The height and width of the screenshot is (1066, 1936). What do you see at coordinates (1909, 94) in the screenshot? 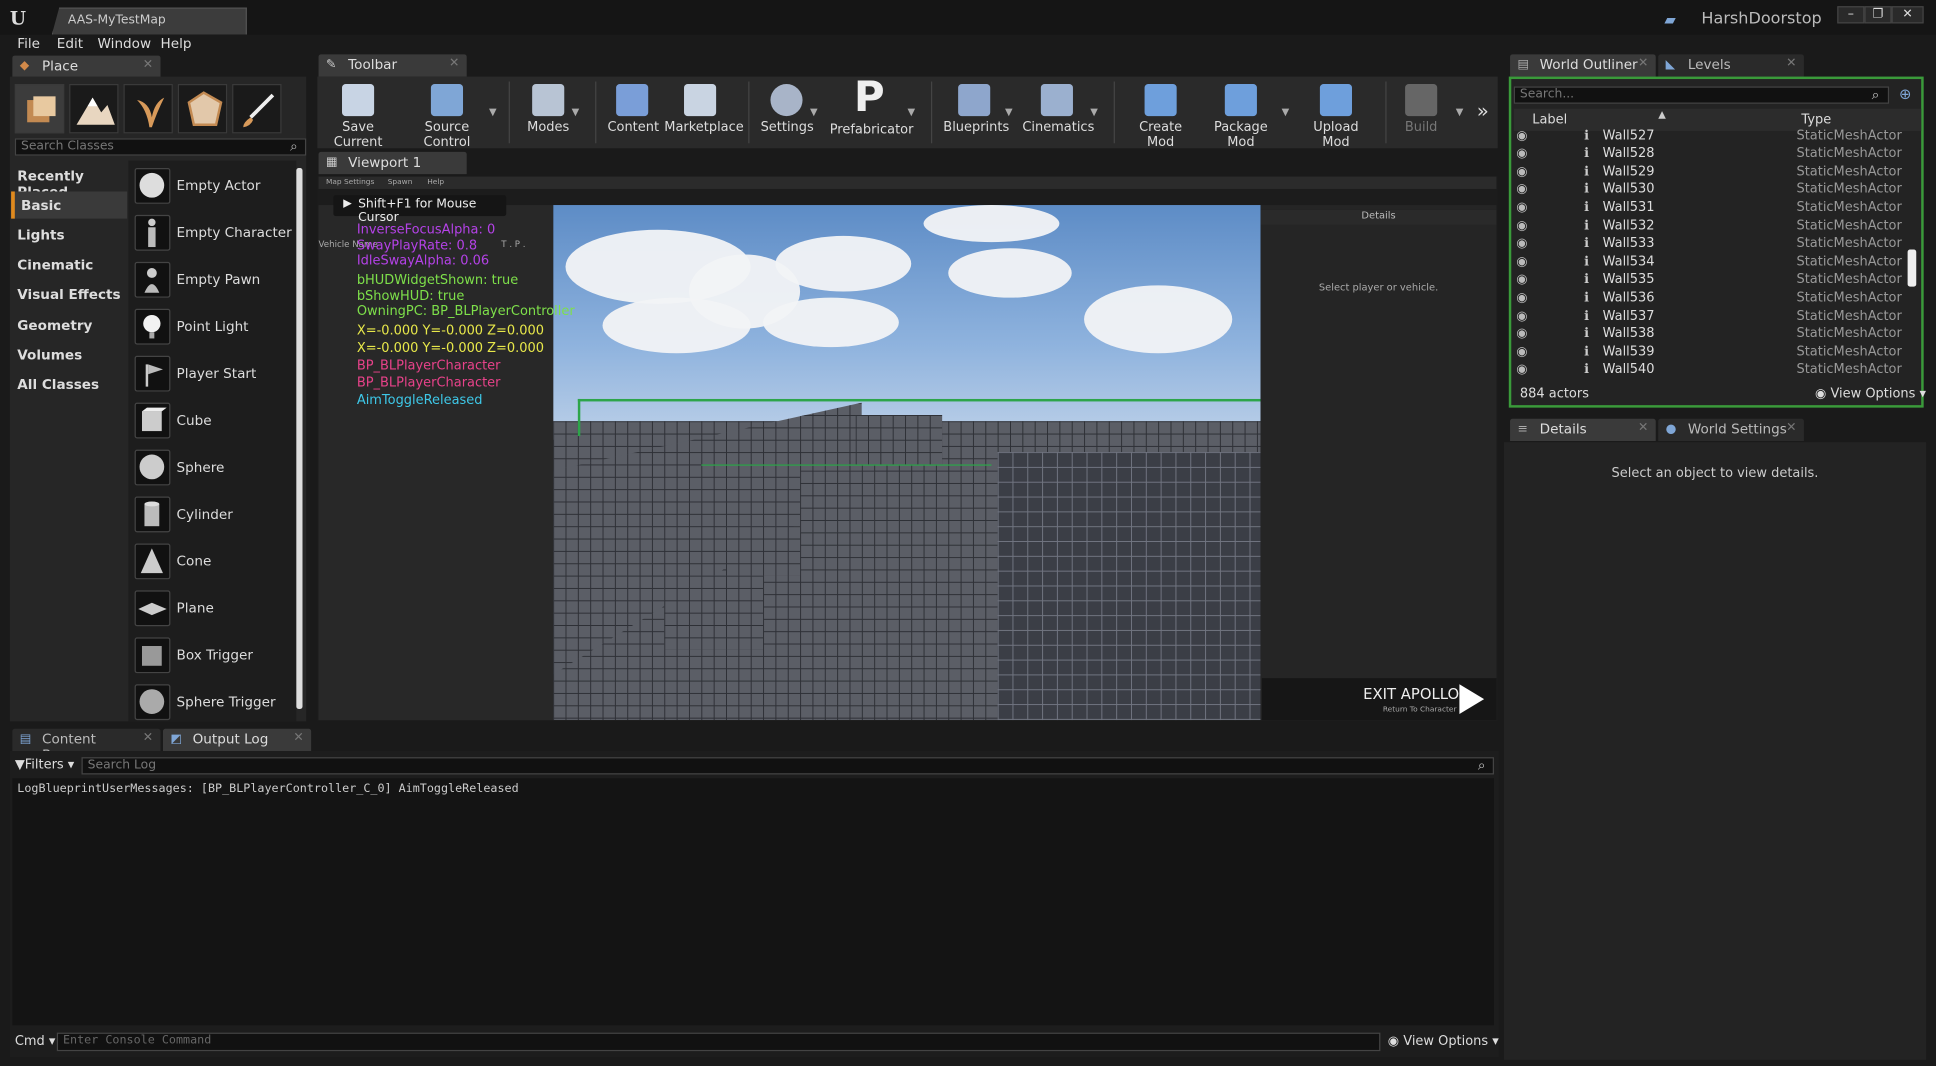
I see `add-filter-icon: ⊕` at bounding box center [1909, 94].